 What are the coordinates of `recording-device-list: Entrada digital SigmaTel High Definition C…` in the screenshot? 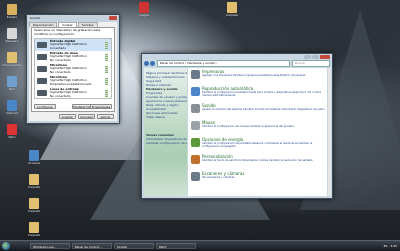 It's located at (73, 68).